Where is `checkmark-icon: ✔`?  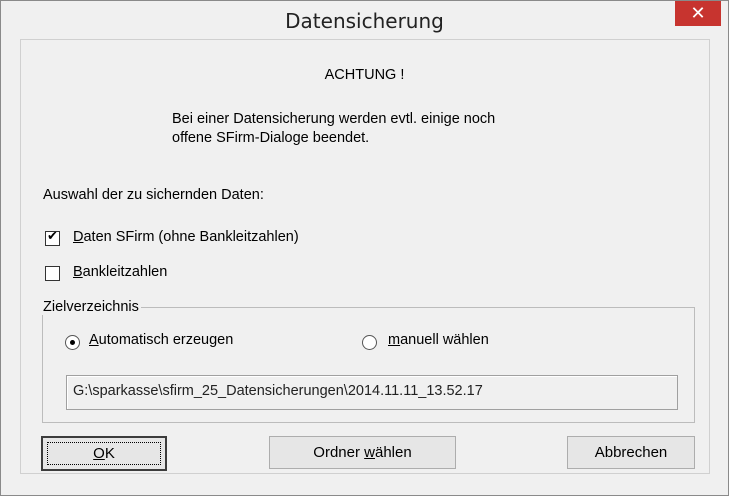 checkmark-icon: ✔ is located at coordinates (52, 236).